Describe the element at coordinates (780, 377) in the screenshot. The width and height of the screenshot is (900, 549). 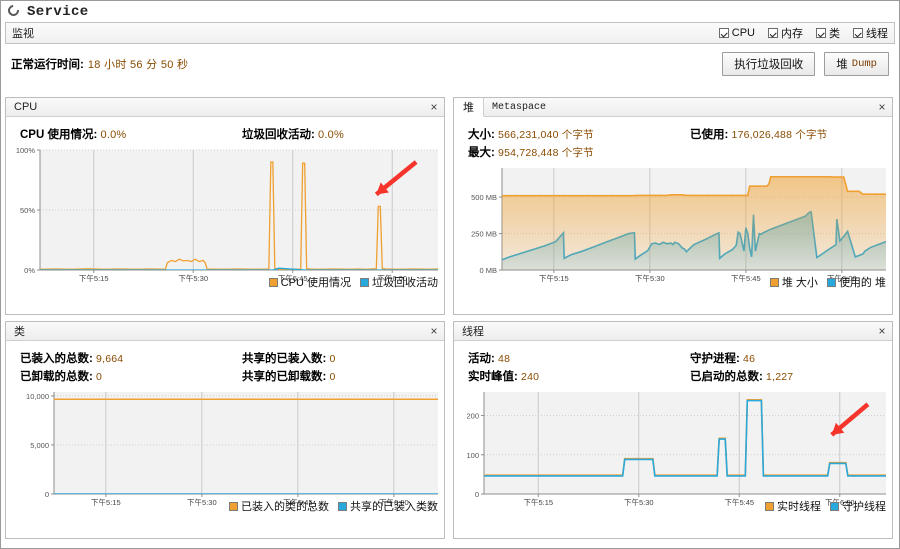
I see `threads-started-total-value: 1,227` at that location.